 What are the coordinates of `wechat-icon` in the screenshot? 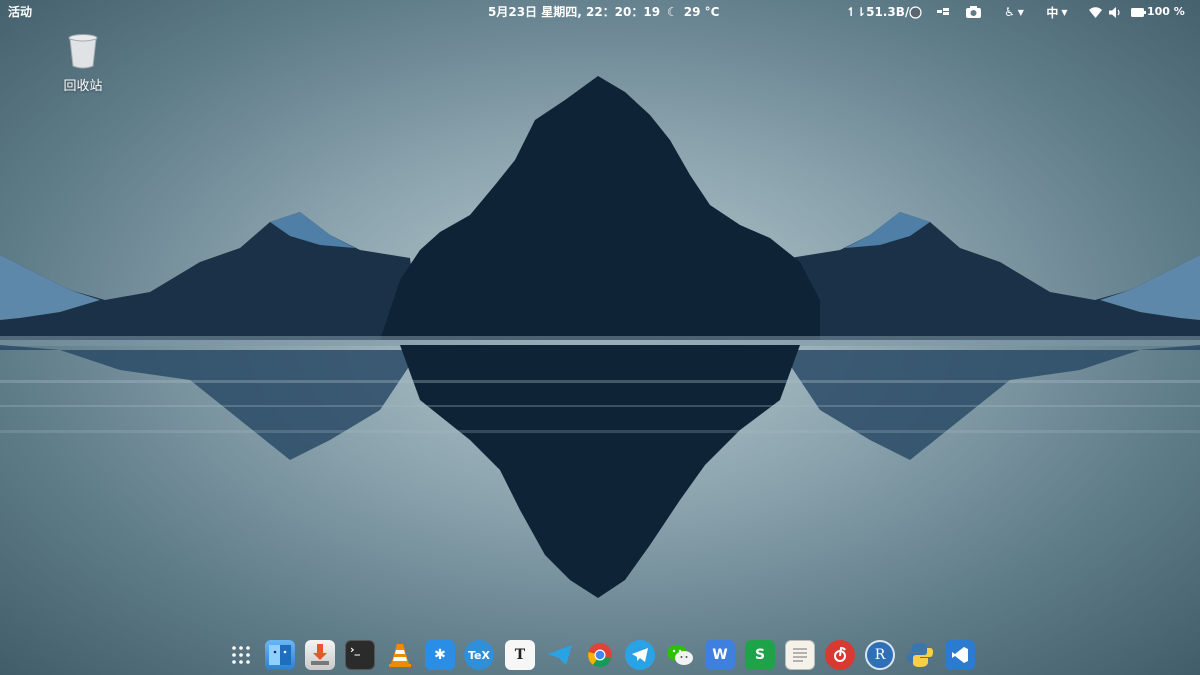 It's located at (680, 655).